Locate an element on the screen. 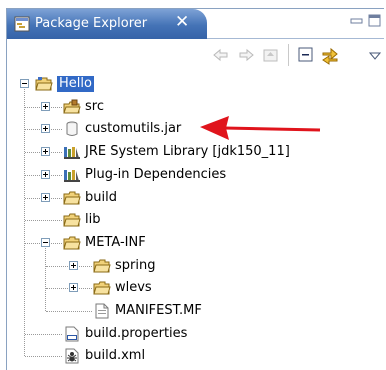  go-up-icon is located at coordinates (271, 57).